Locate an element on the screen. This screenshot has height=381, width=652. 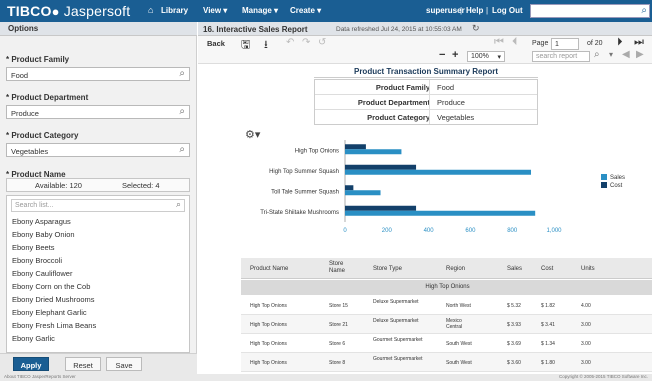
list-item: Ebony Corn on the Cob is located at coordinates (51, 286).